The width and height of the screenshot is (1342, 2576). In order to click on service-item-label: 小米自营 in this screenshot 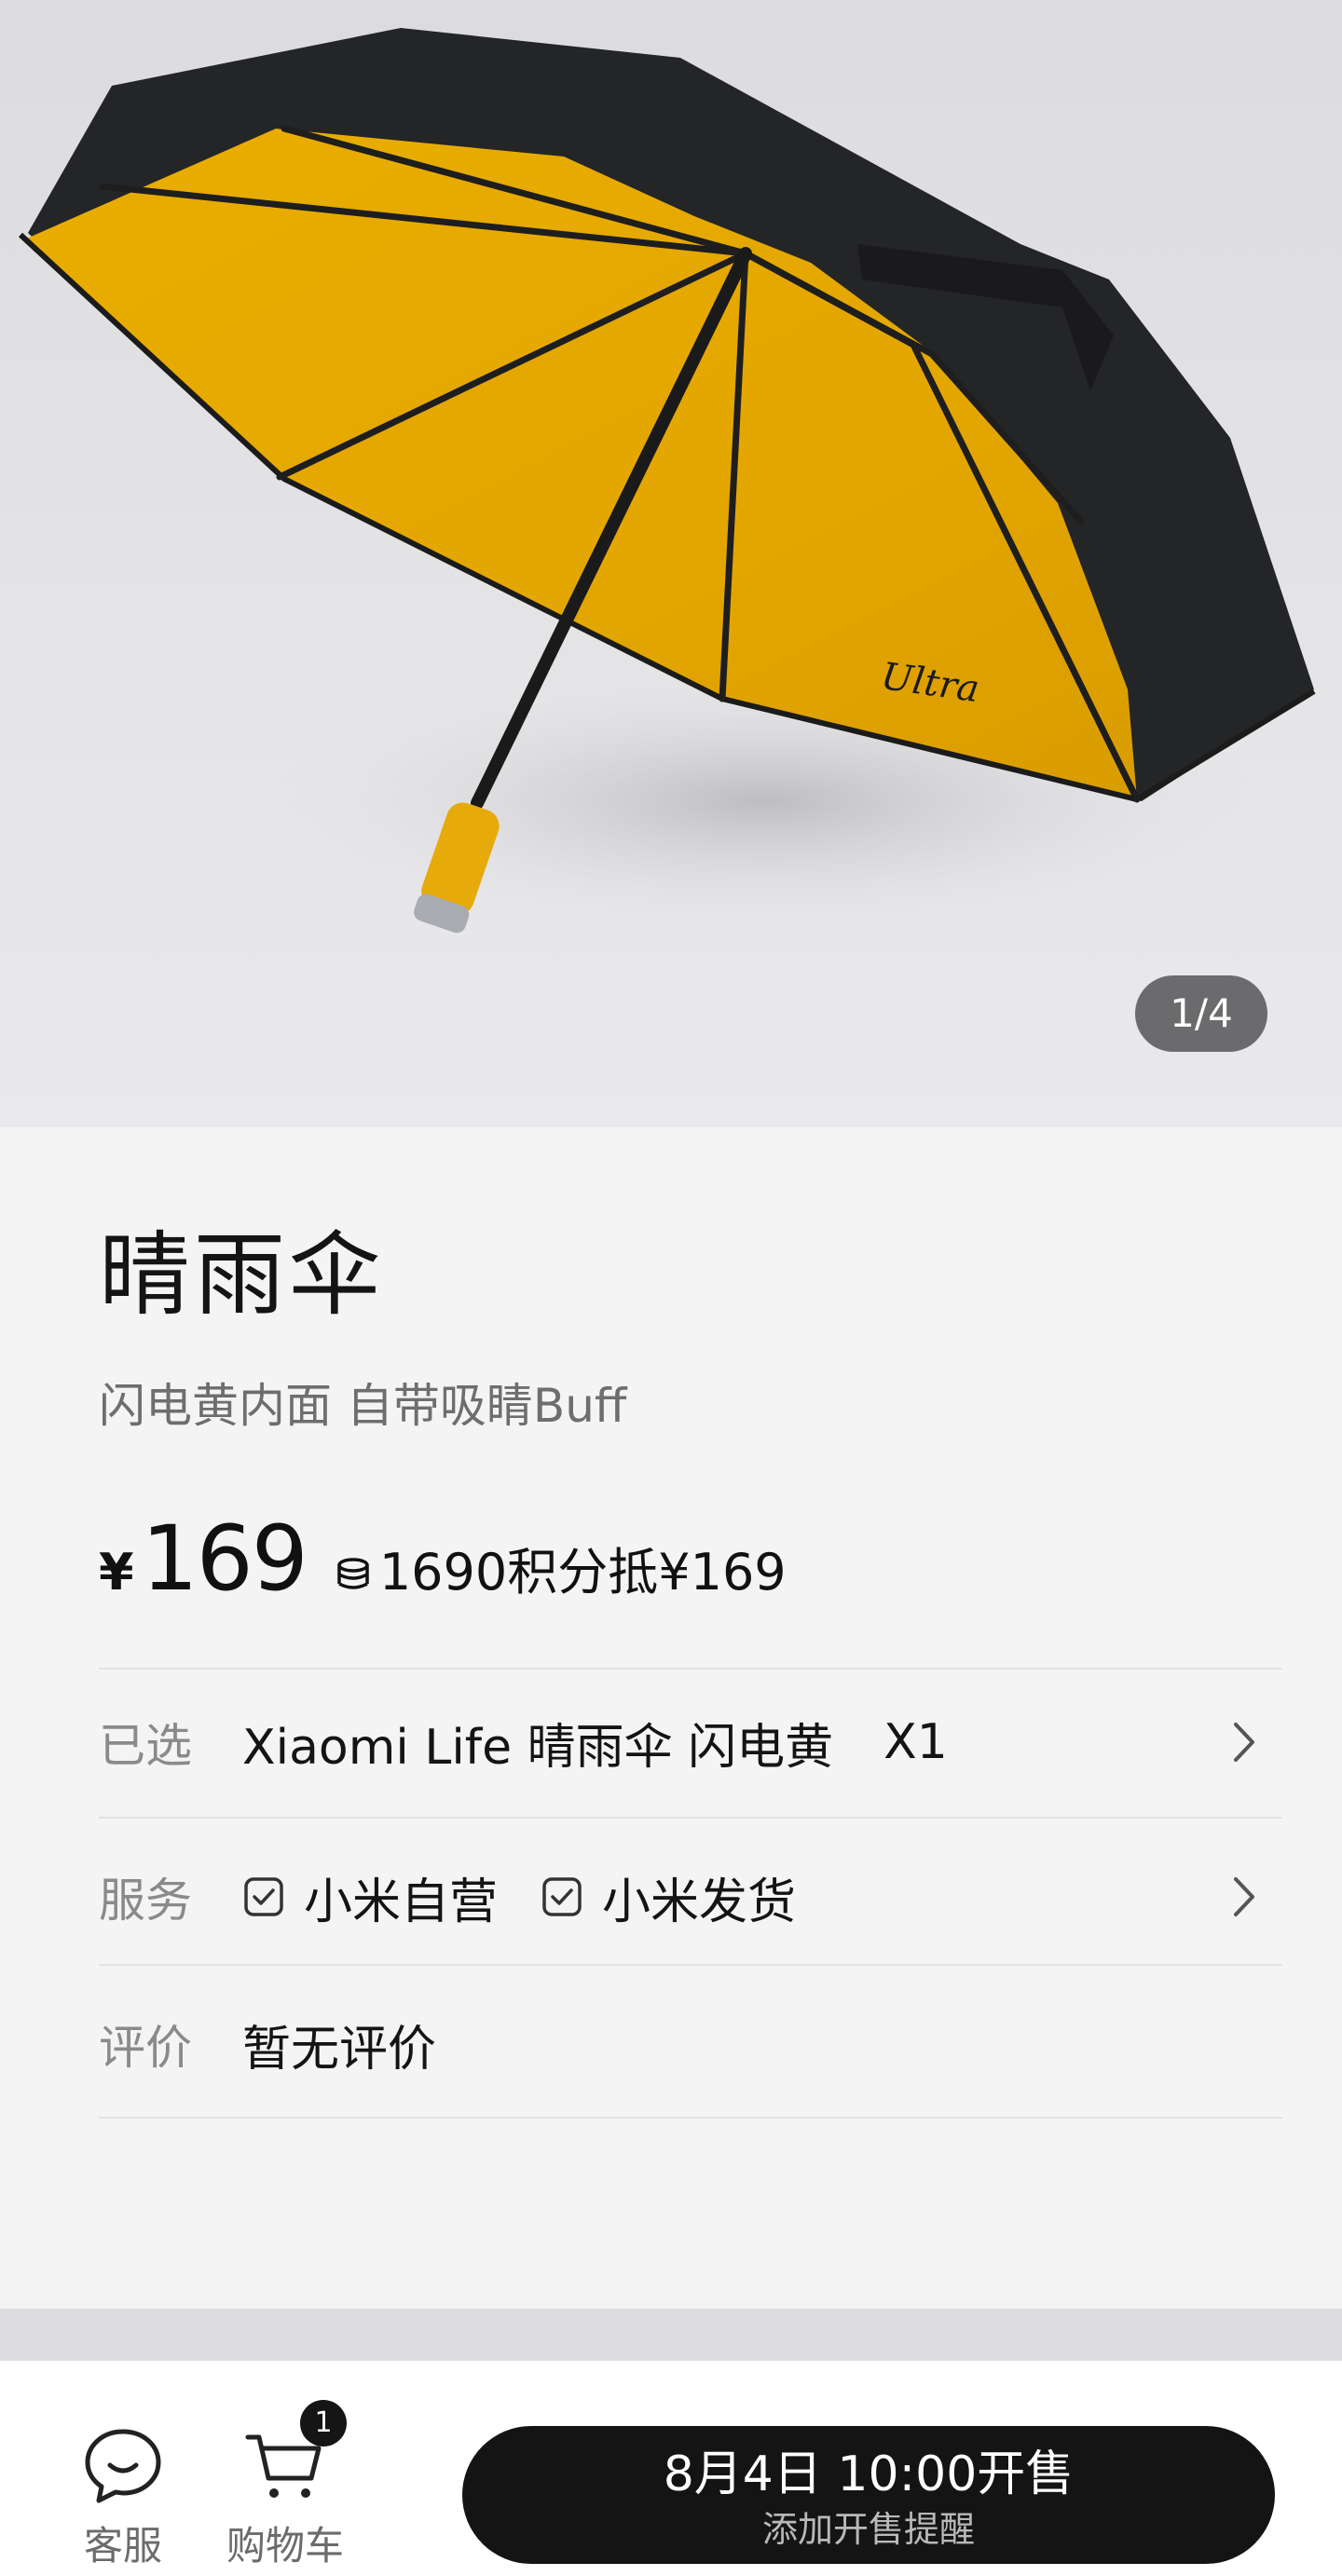, I will do `click(402, 1902)`.